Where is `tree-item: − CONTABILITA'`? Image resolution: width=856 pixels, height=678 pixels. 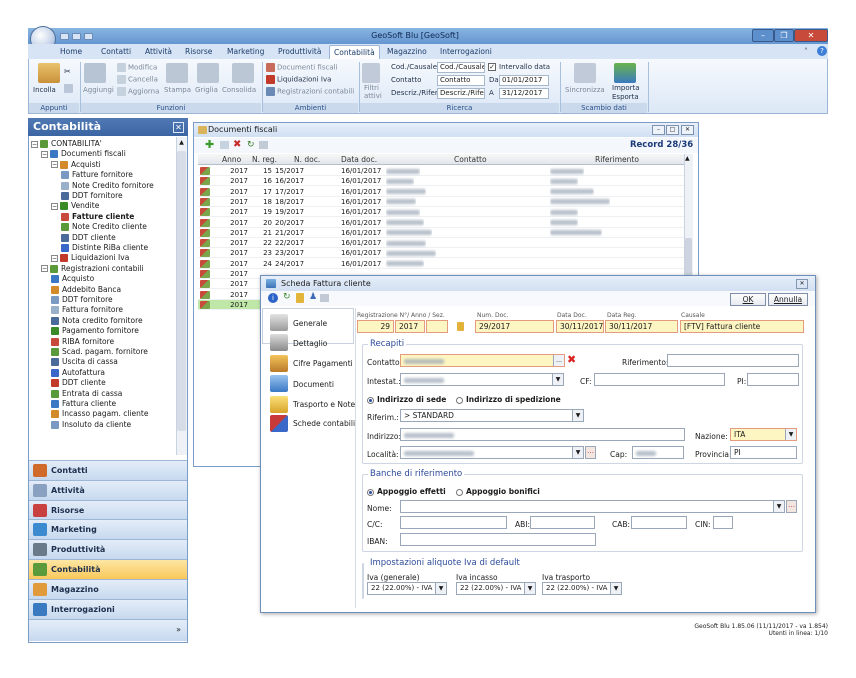 tree-item: − CONTABILITA' is located at coordinates (66, 144).